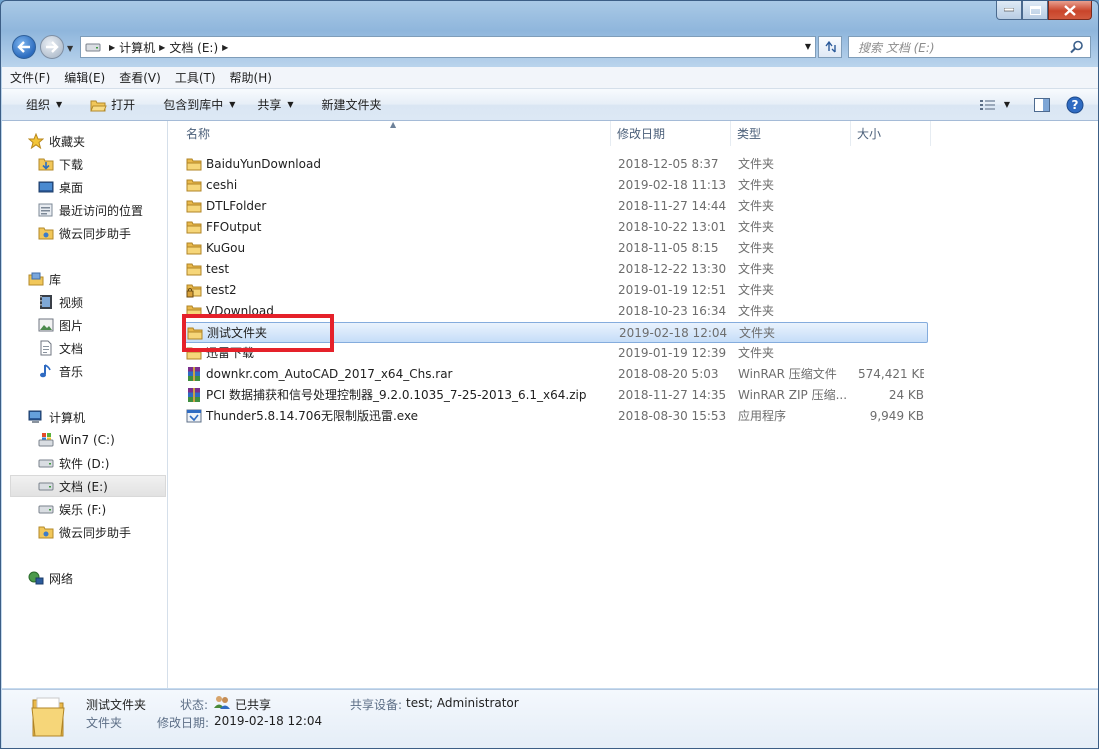 This screenshot has width=1099, height=749. Describe the element at coordinates (84, 532) in the screenshot. I see `nav-item-weiyun-drive: 微云同步助手` at that location.